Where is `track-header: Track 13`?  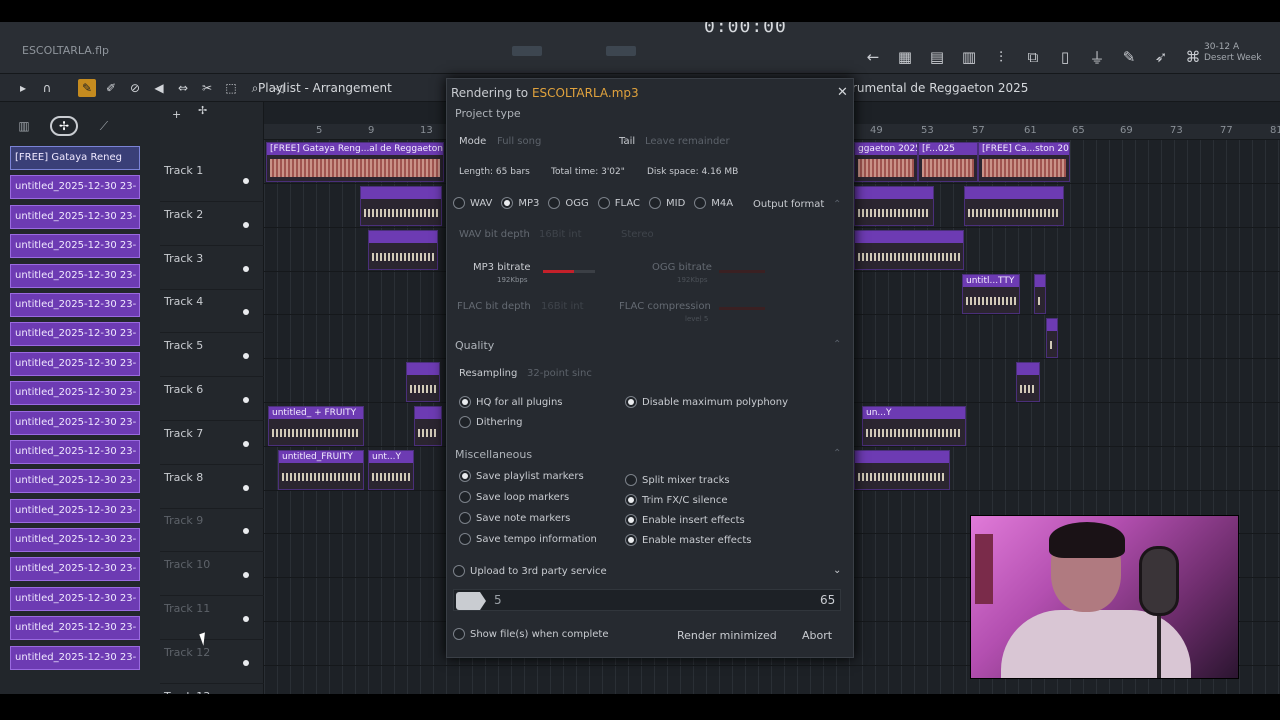
track-header: Track 13 is located at coordinates (212, 689).